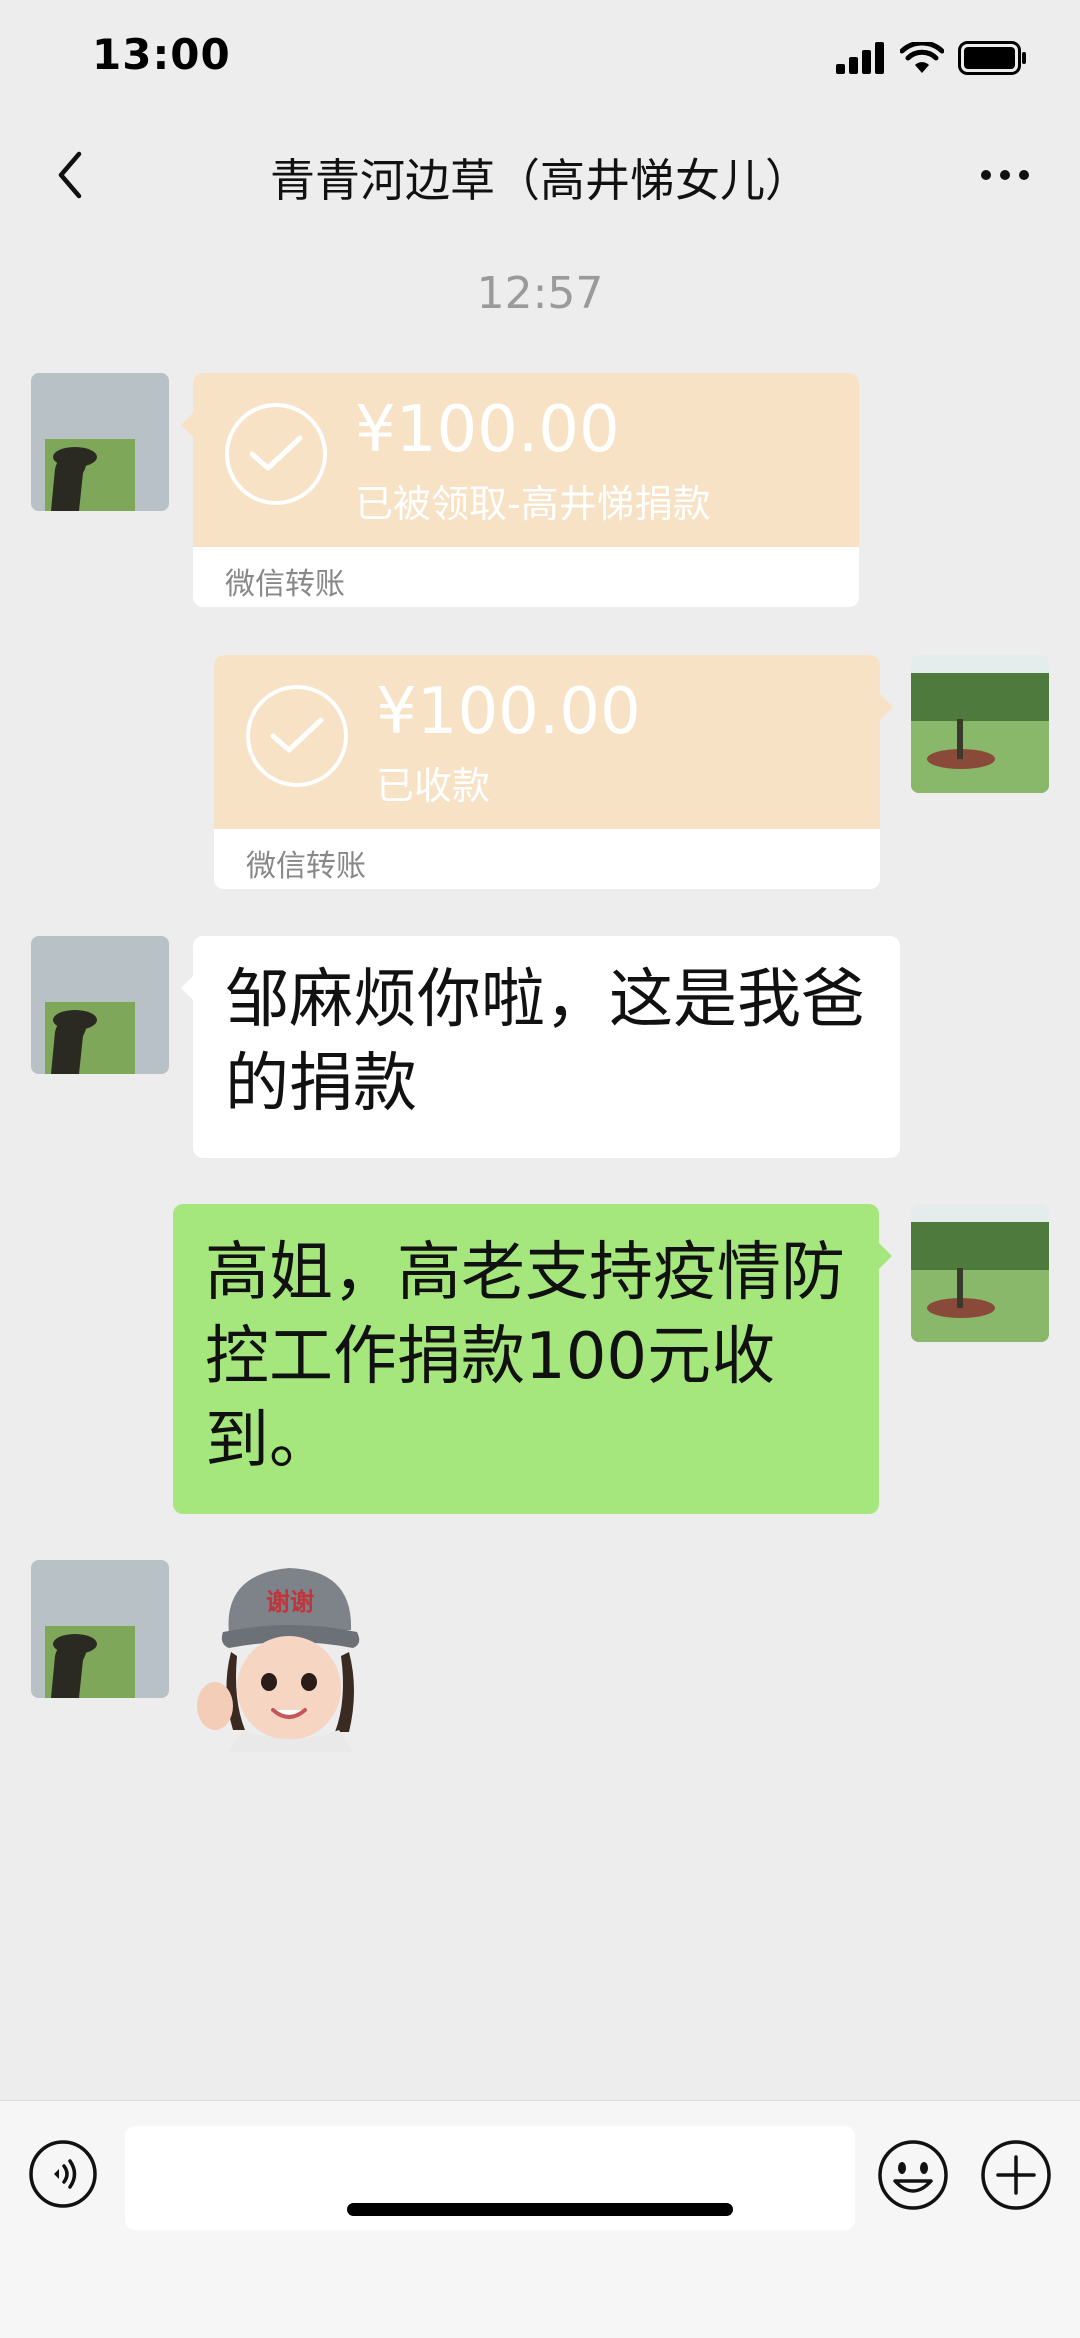 The image size is (1080, 2338). Describe the element at coordinates (860, 58) in the screenshot. I see `cellular-signal-icon` at that location.